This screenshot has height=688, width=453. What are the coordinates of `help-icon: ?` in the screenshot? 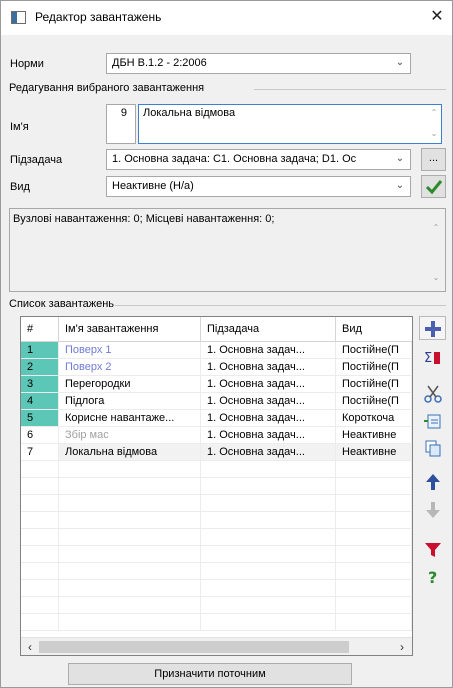 It's located at (432, 577).